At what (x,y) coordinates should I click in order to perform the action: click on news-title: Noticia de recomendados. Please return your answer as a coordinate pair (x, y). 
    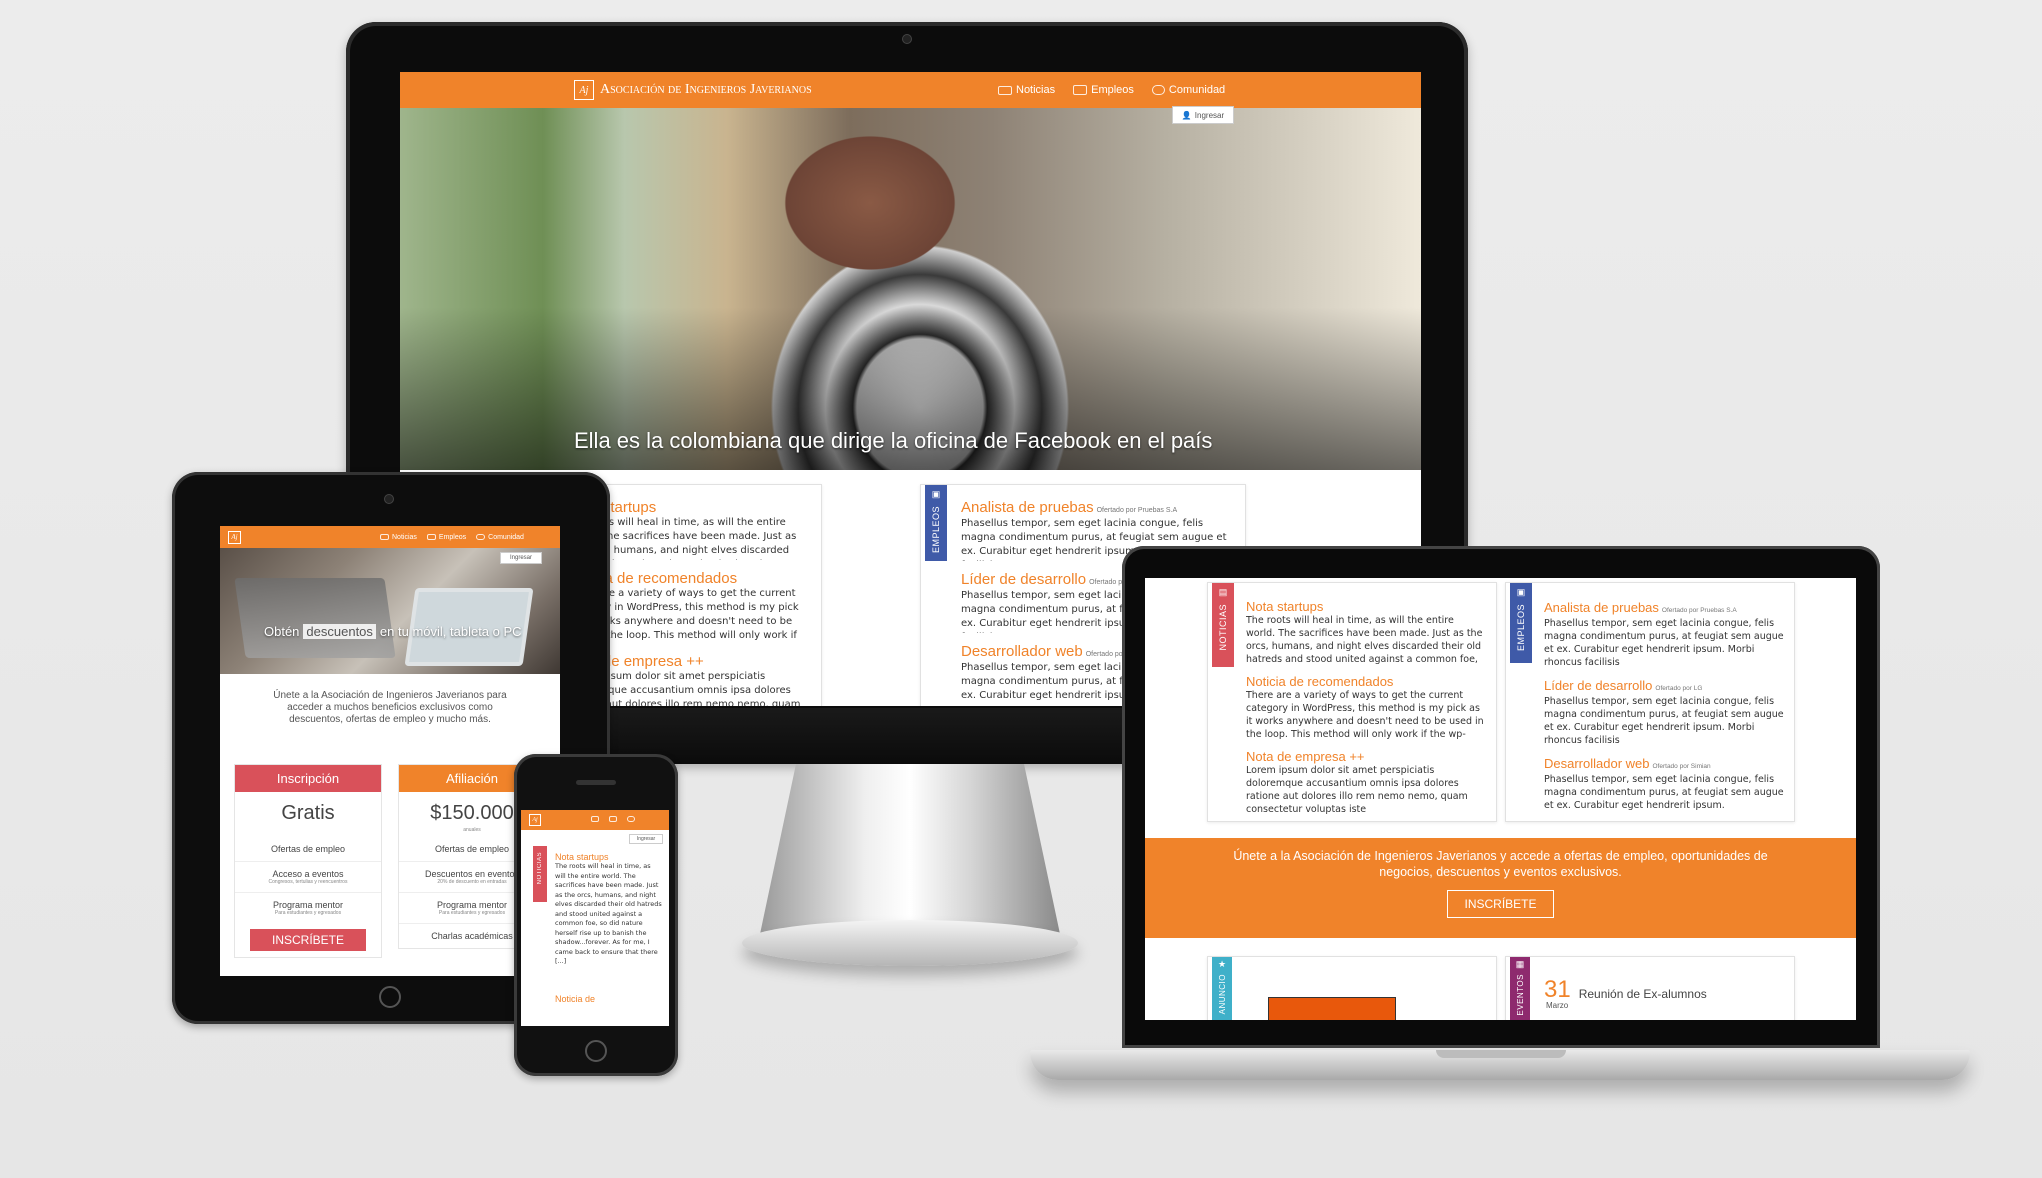
    Looking at the image, I should click on (1366, 681).